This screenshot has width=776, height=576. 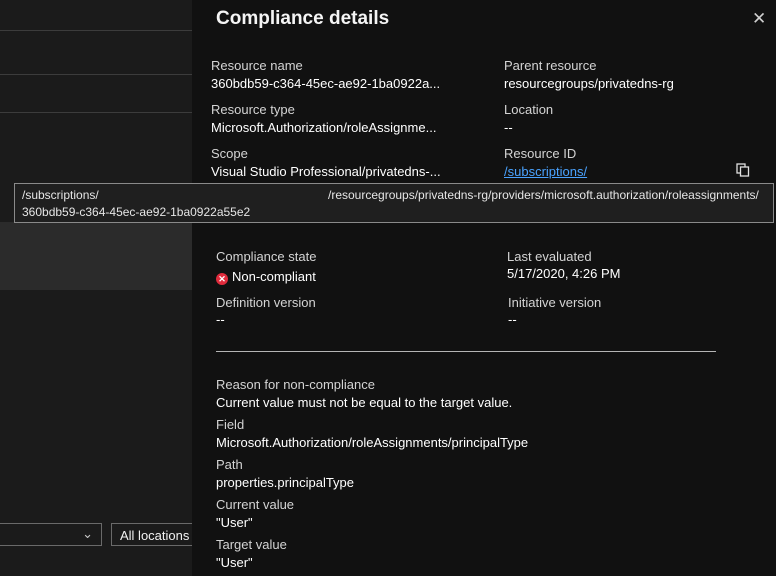 I want to click on definition-version-value: --, so click(x=220, y=319).